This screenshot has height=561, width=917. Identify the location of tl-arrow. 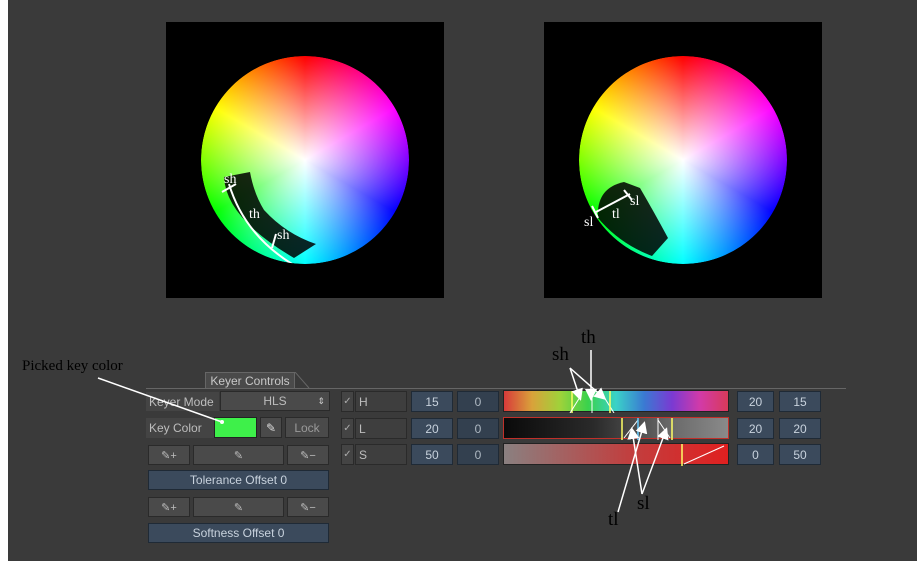
(632, 467).